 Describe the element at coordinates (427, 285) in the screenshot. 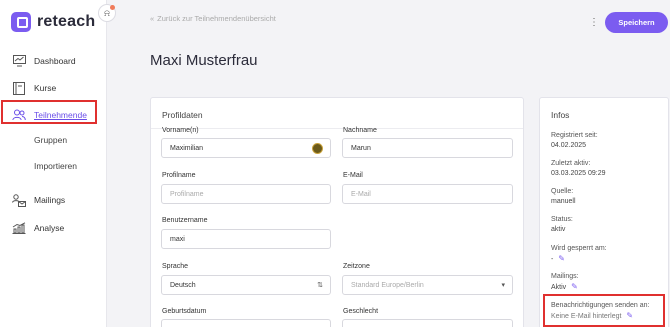

I see `timezone-select: Standard Europe/Berlin ▾` at that location.